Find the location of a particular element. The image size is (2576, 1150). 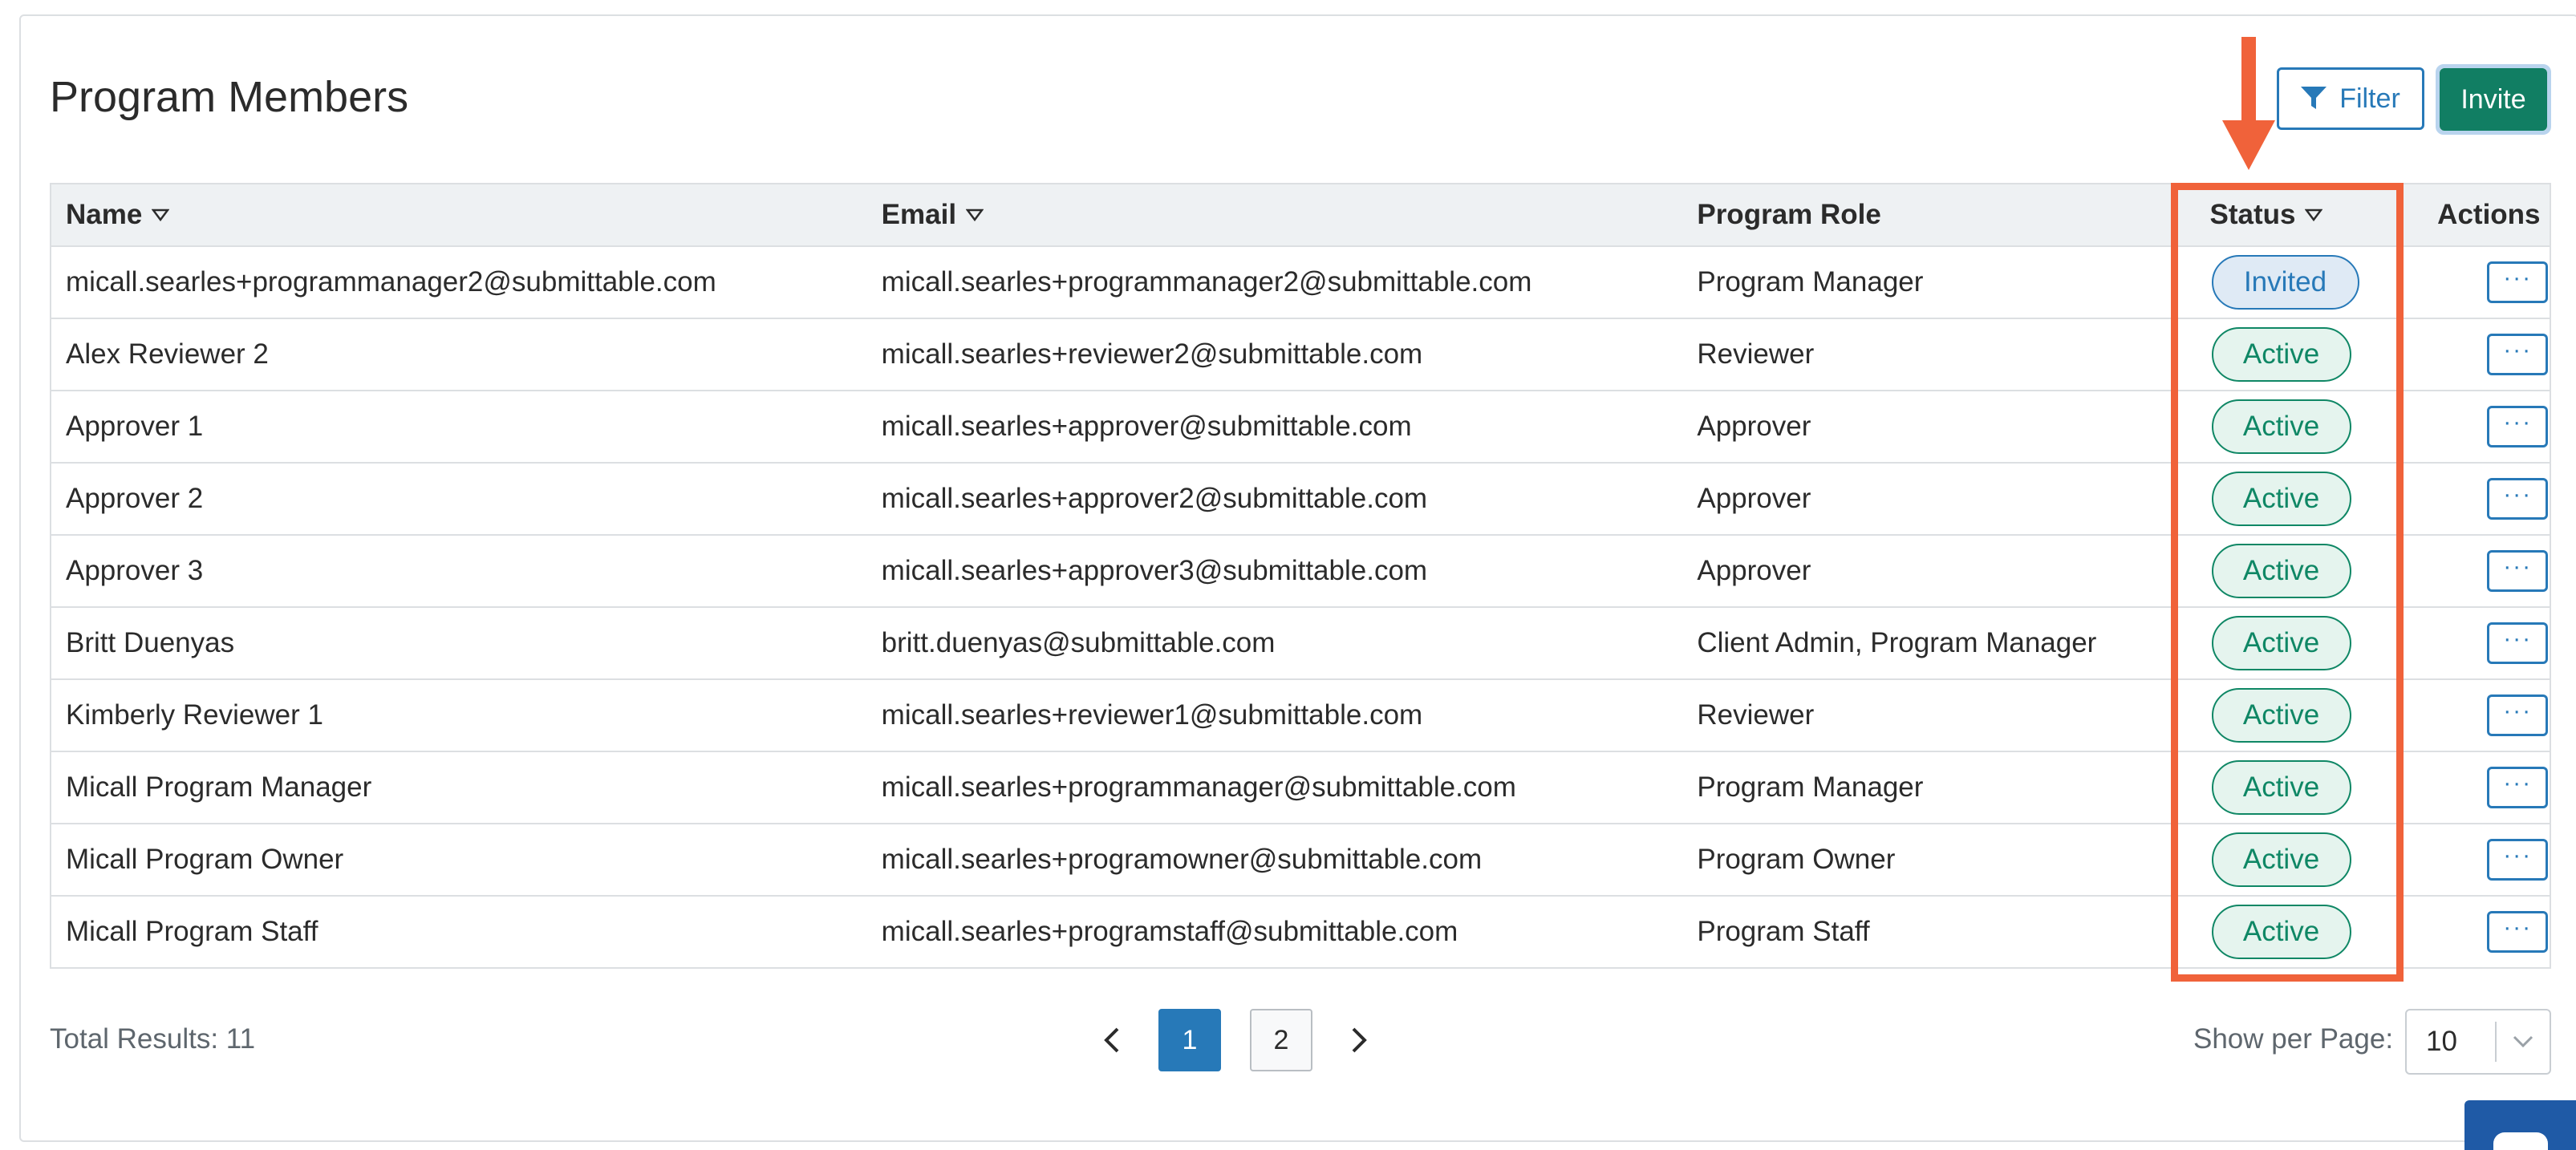

total-results: Total Results: 11 is located at coordinates (153, 1039).